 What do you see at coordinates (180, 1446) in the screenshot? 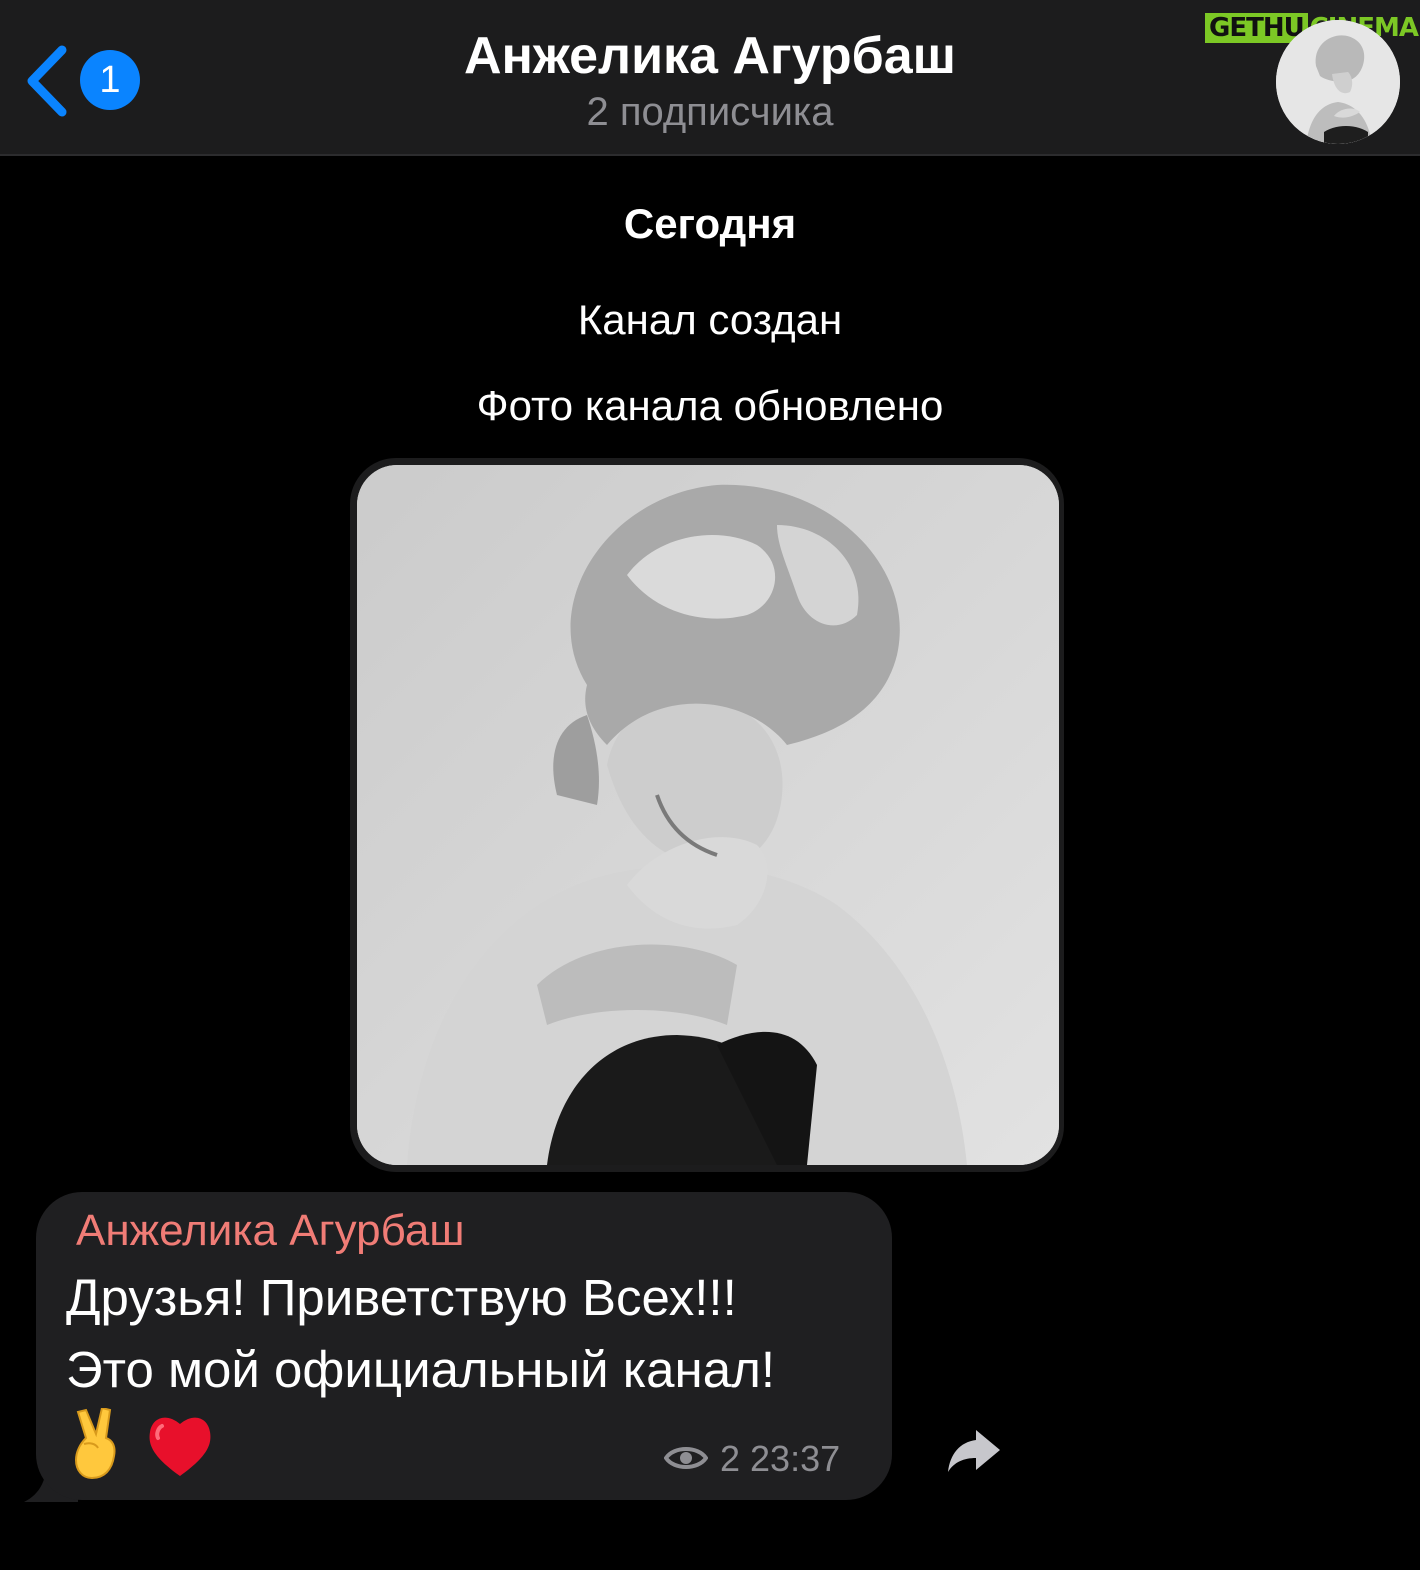
I see `red-heart-icon` at bounding box center [180, 1446].